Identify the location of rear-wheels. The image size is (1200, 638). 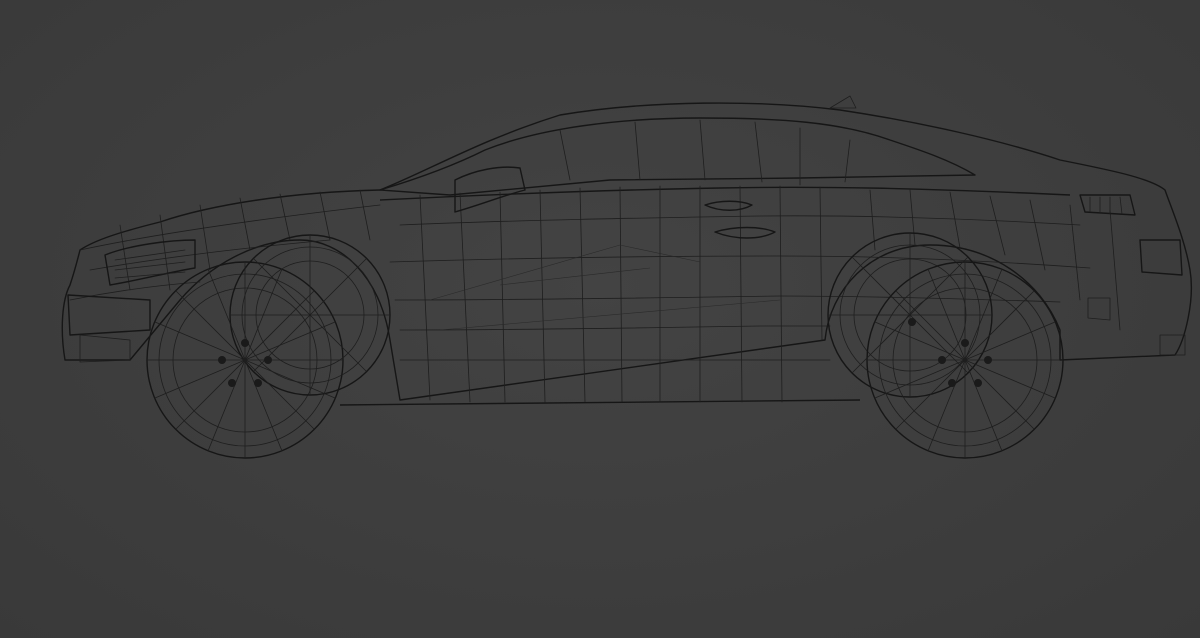
(945, 345).